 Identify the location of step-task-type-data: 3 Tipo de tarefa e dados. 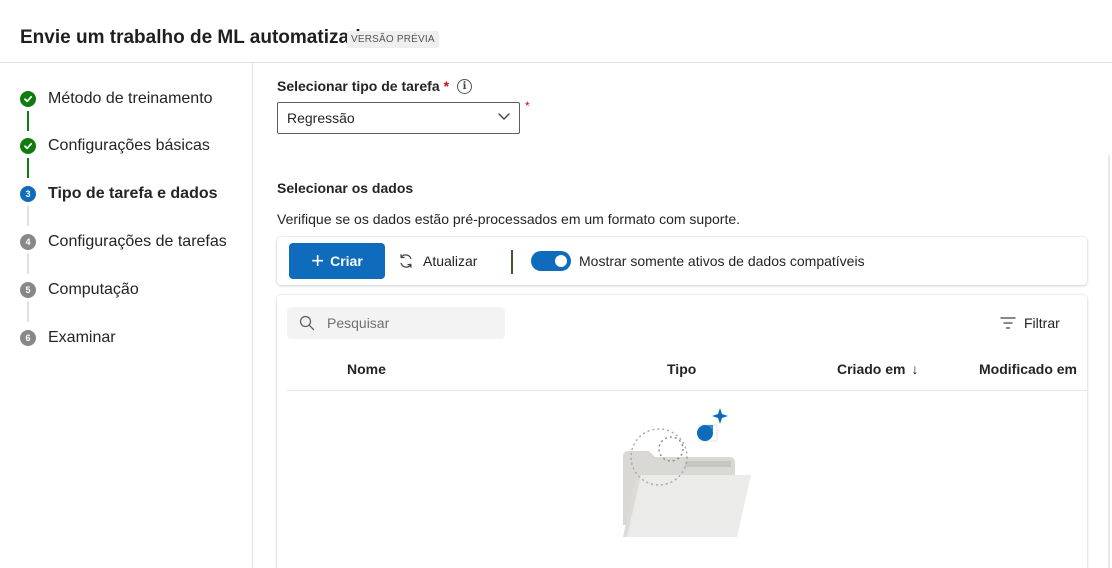
(119, 194).